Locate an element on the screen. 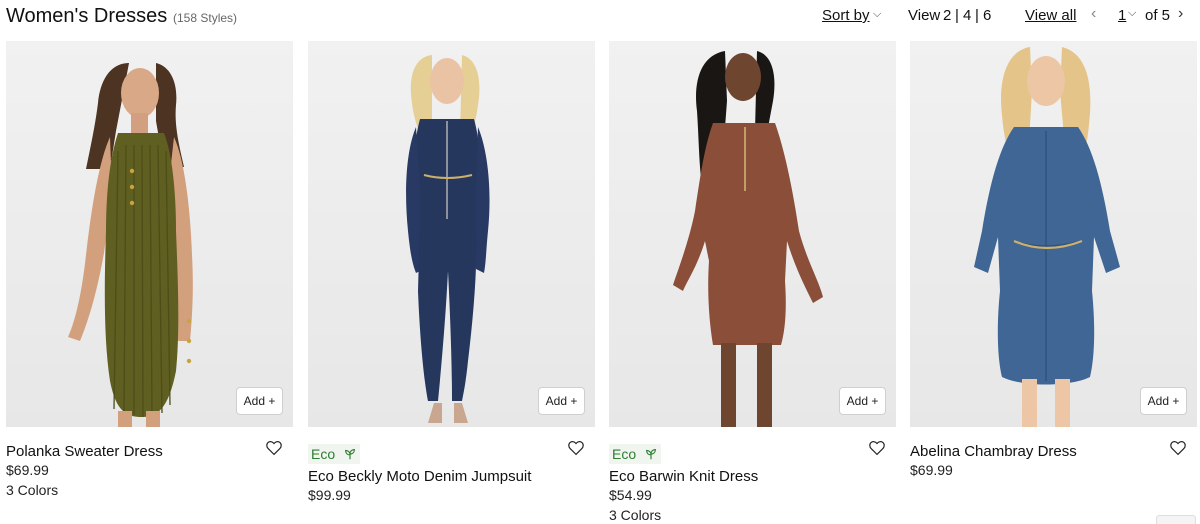  product-price: $99.99 is located at coordinates (329, 495).